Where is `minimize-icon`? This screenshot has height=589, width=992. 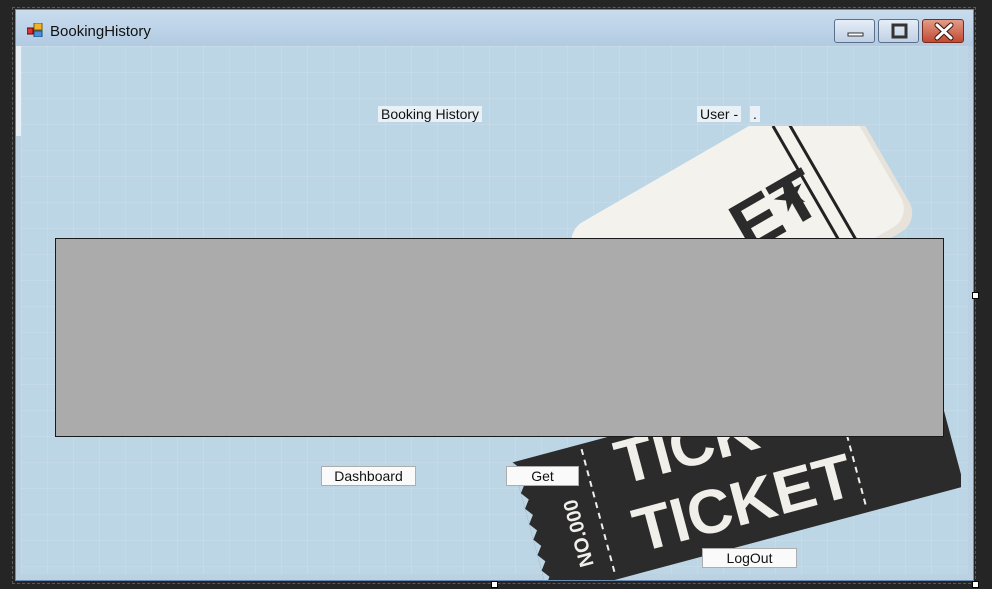
minimize-icon is located at coordinates (855, 34).